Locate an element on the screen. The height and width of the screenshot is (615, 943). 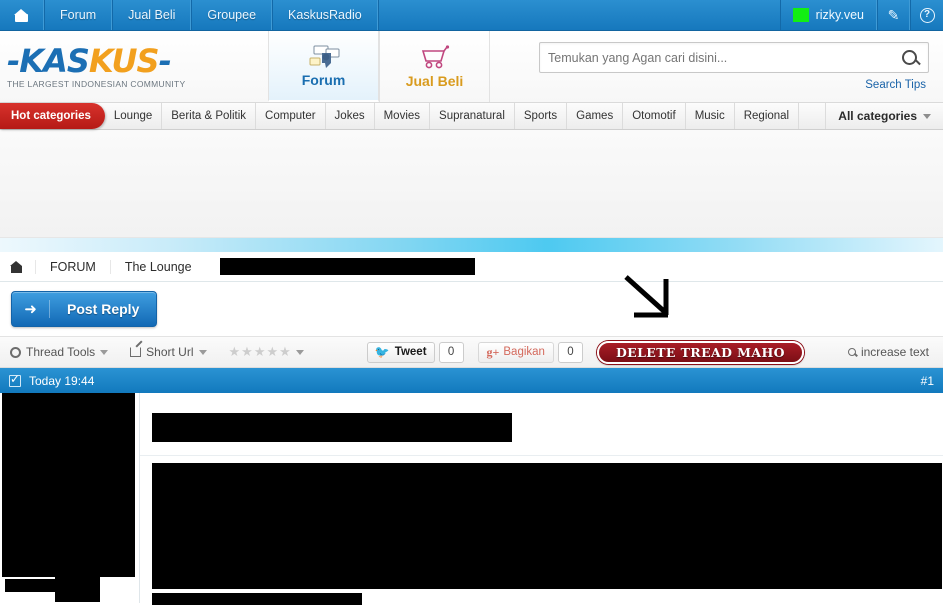
category-lounge: Lounge is located at coordinates (134, 116).